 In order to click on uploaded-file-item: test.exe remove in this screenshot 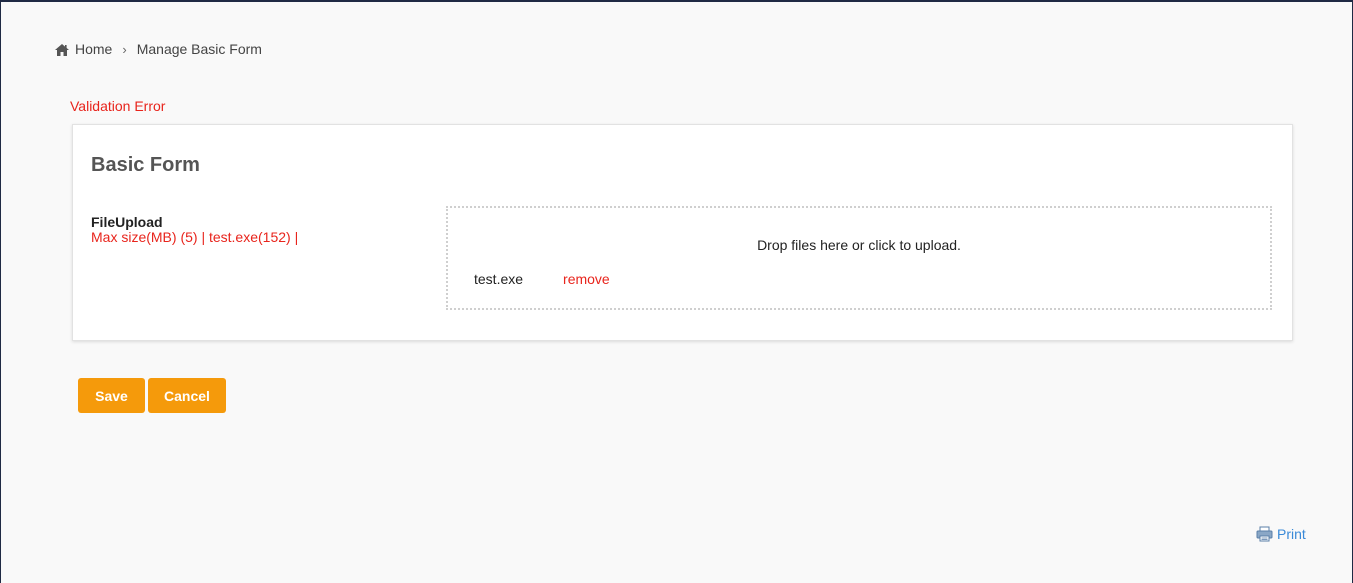, I will do `click(542, 279)`.